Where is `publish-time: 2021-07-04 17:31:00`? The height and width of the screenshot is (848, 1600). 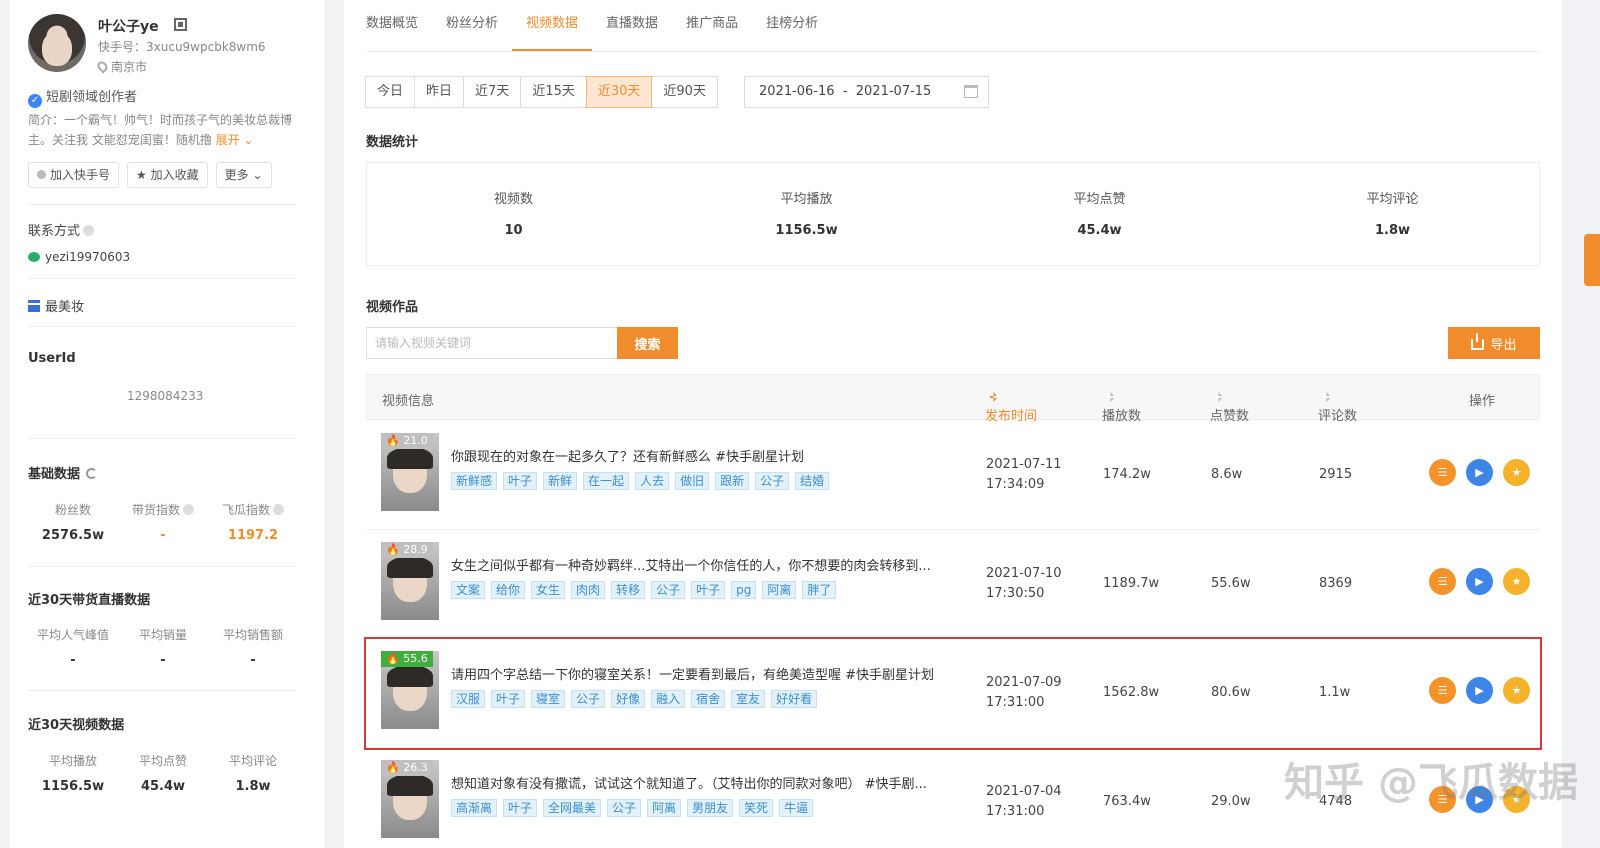 publish-time: 2021-07-04 17:31:00 is located at coordinates (1024, 801).